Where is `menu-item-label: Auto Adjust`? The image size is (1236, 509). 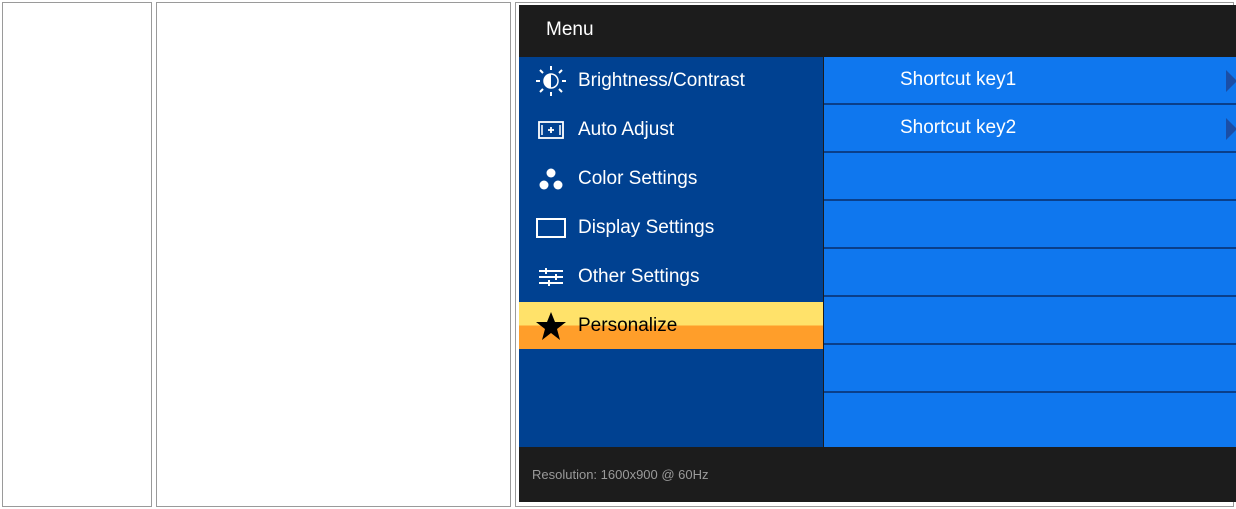
menu-item-label: Auto Adjust is located at coordinates (626, 129).